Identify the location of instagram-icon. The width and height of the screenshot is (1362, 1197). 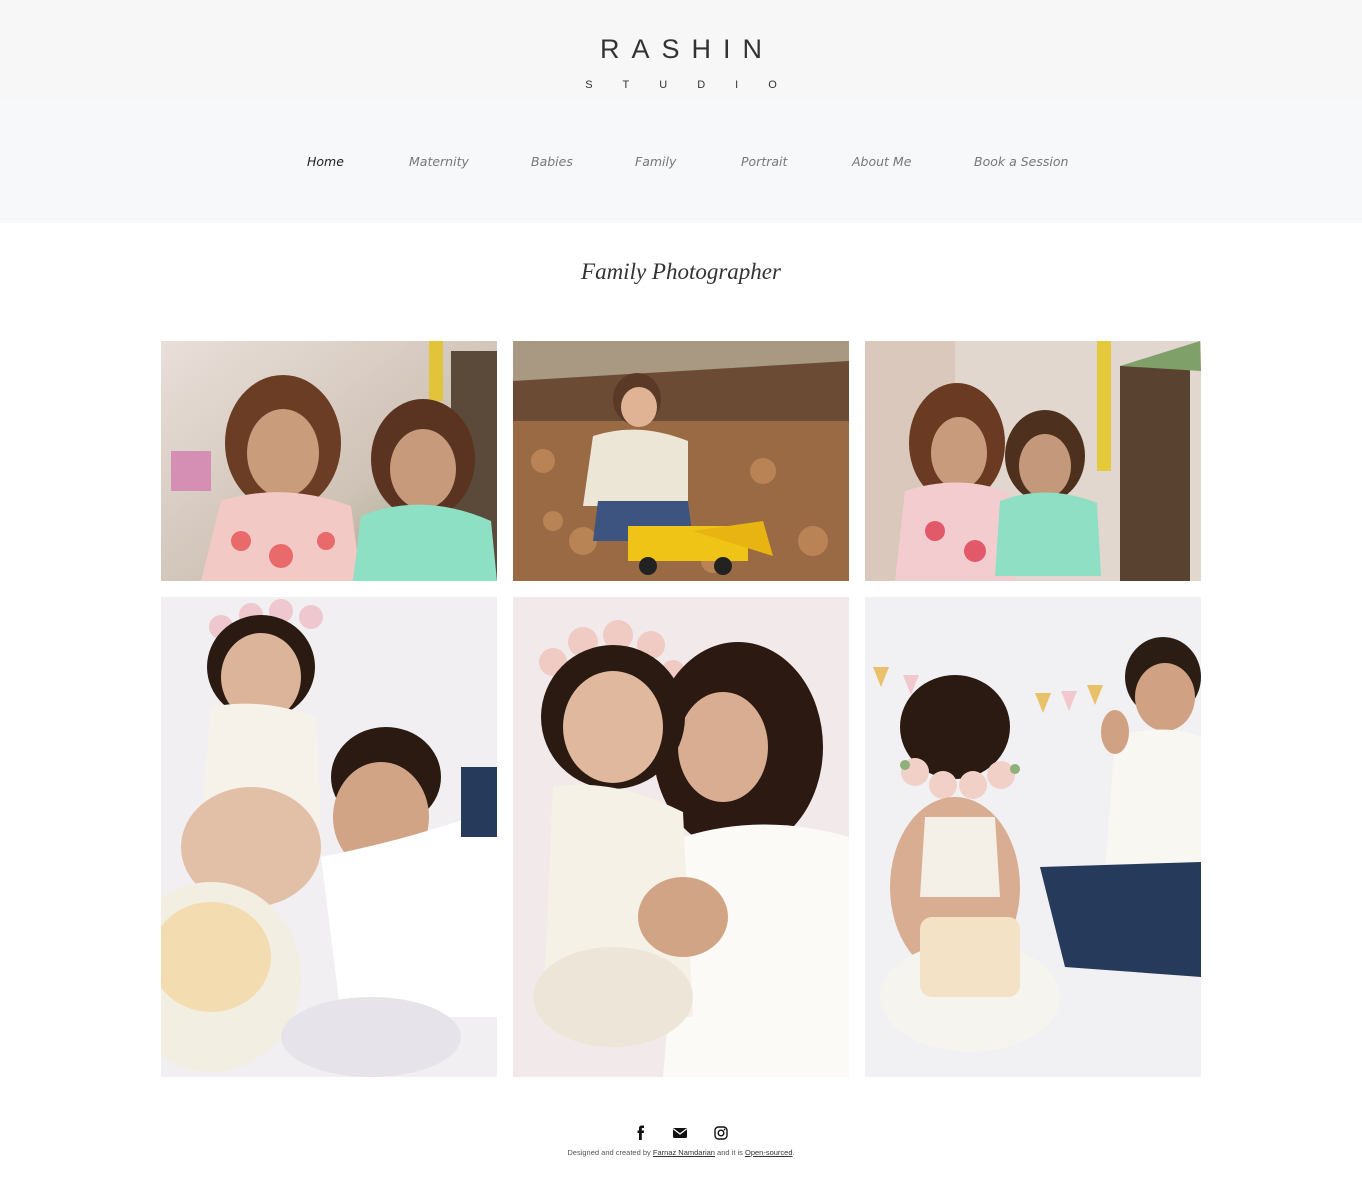
(721, 1133).